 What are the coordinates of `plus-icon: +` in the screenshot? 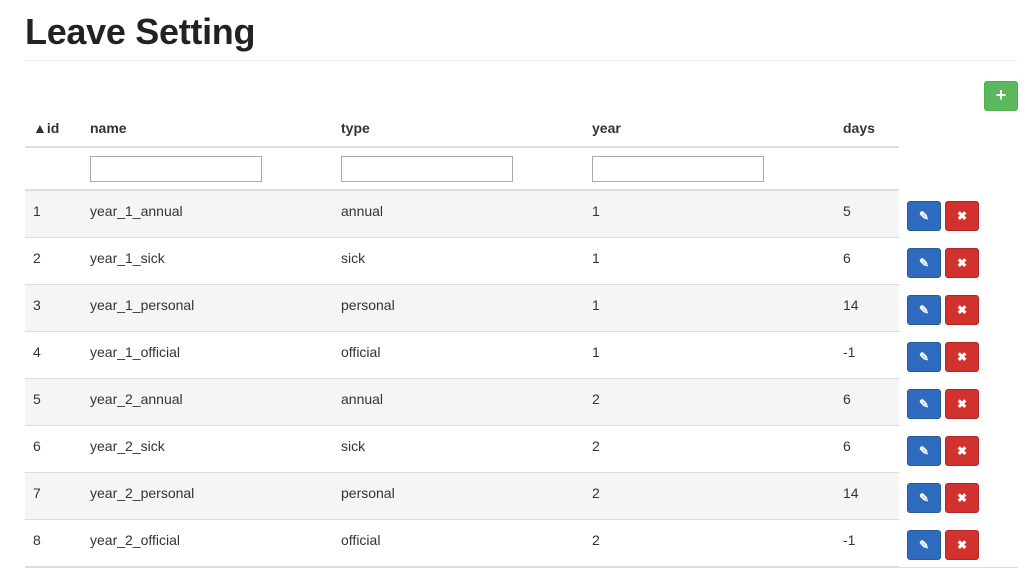 It's located at (1001, 95).